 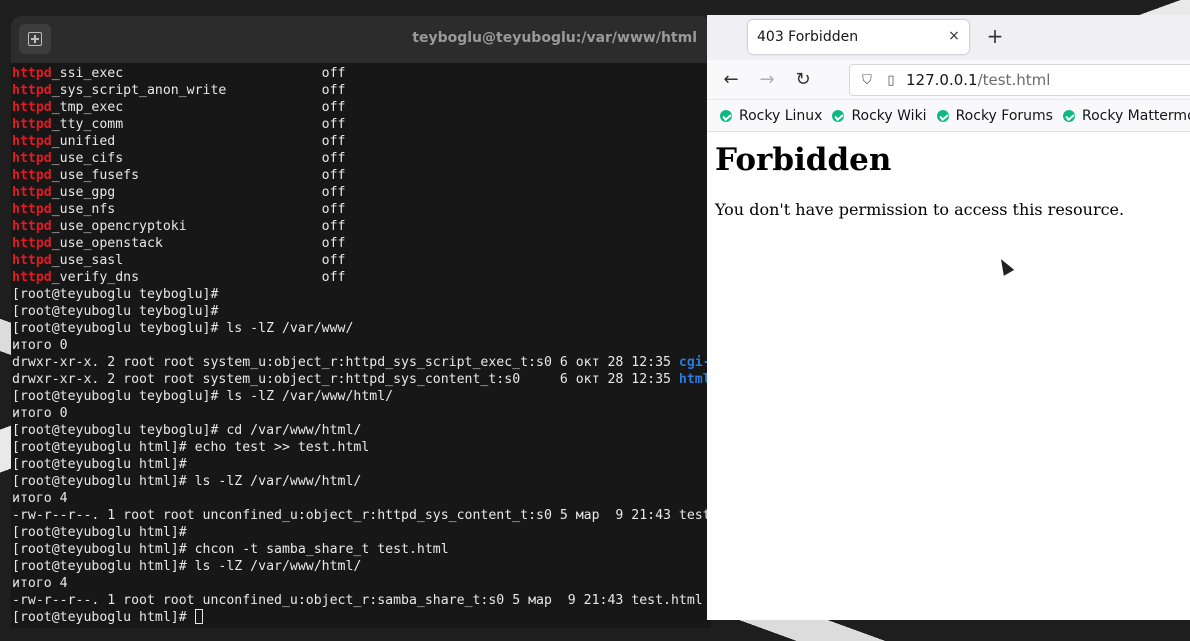 What do you see at coordinates (361, 192) in the screenshot?
I see `terminal-line: httpd_use_gpg off` at bounding box center [361, 192].